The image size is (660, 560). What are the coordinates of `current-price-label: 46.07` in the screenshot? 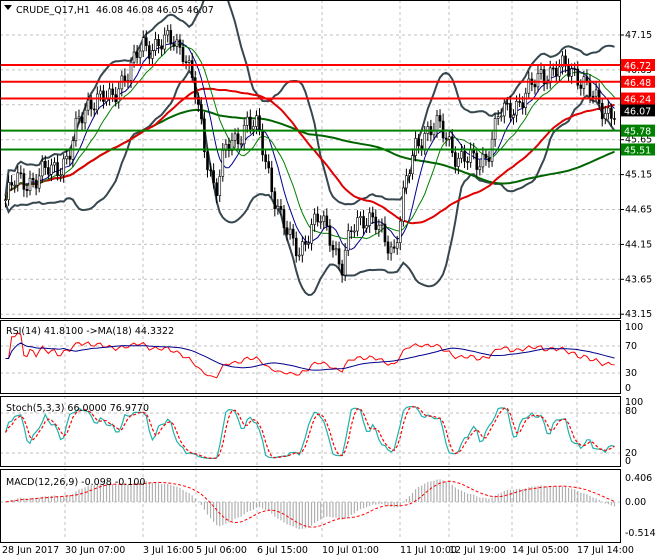 It's located at (637, 111).